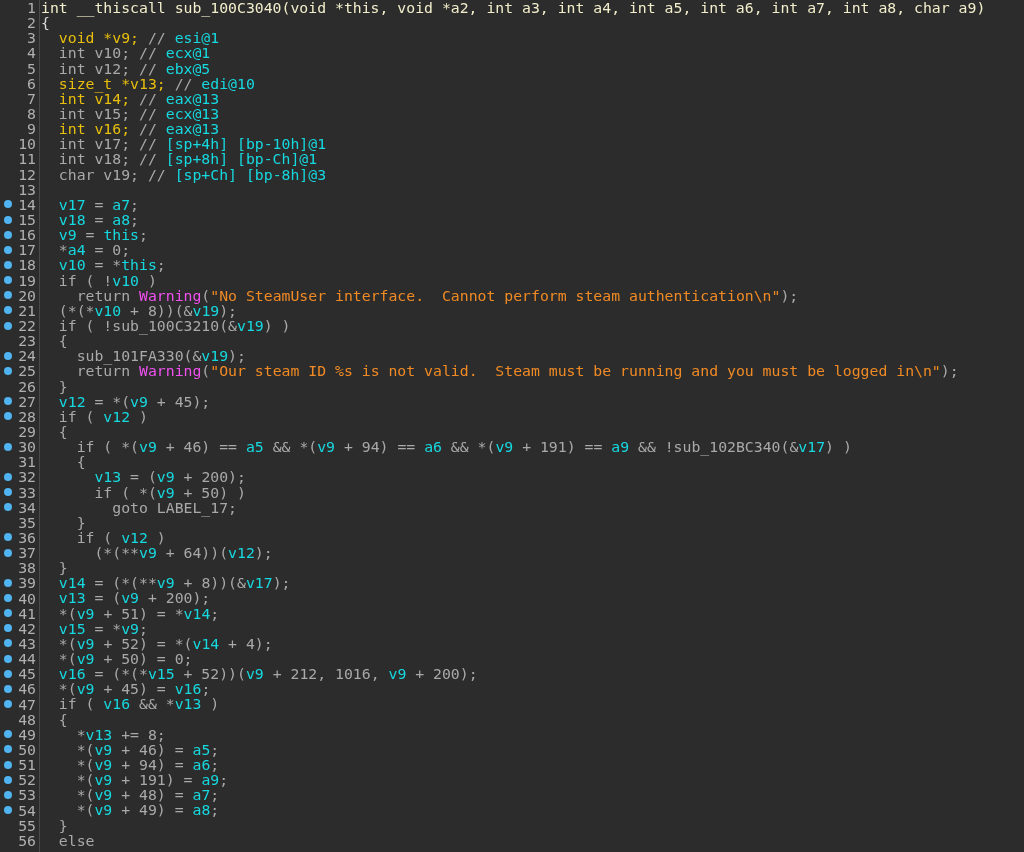 Image resolution: width=1024 pixels, height=852 pixels. What do you see at coordinates (147, 310) in the screenshot?
I see `code-line: (*(*v10 + 8))(&v19);` at bounding box center [147, 310].